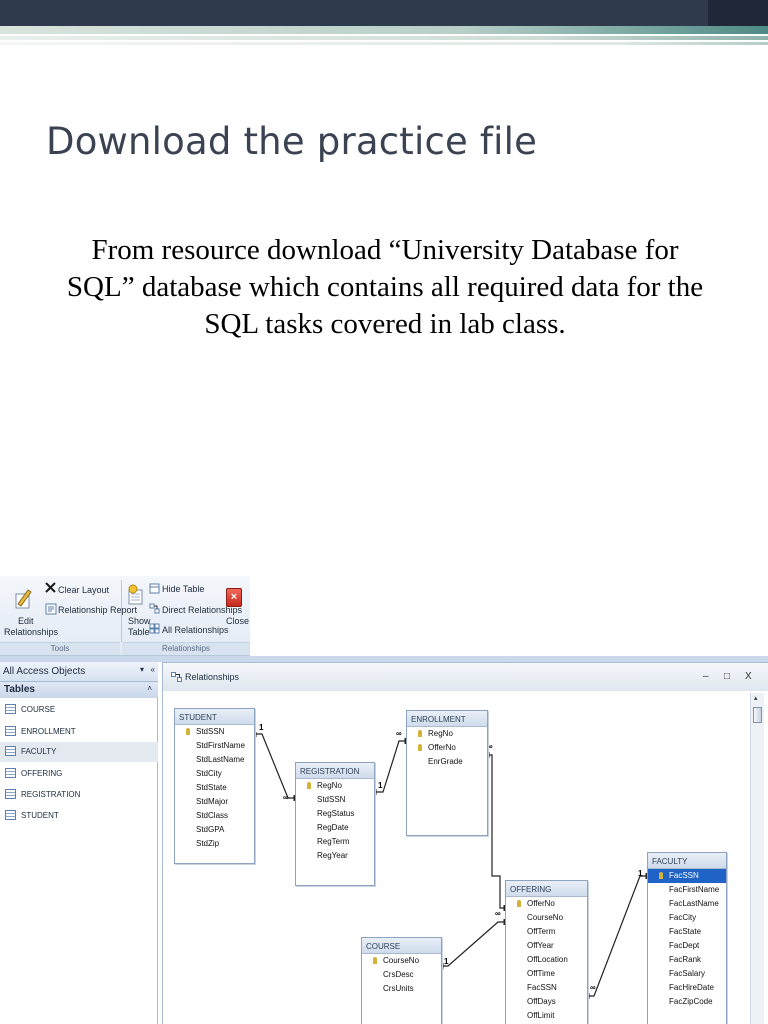  I want to click on table-enrollment: ENROLLMENT RegNo OfferNo EnrGrade, so click(447, 773).